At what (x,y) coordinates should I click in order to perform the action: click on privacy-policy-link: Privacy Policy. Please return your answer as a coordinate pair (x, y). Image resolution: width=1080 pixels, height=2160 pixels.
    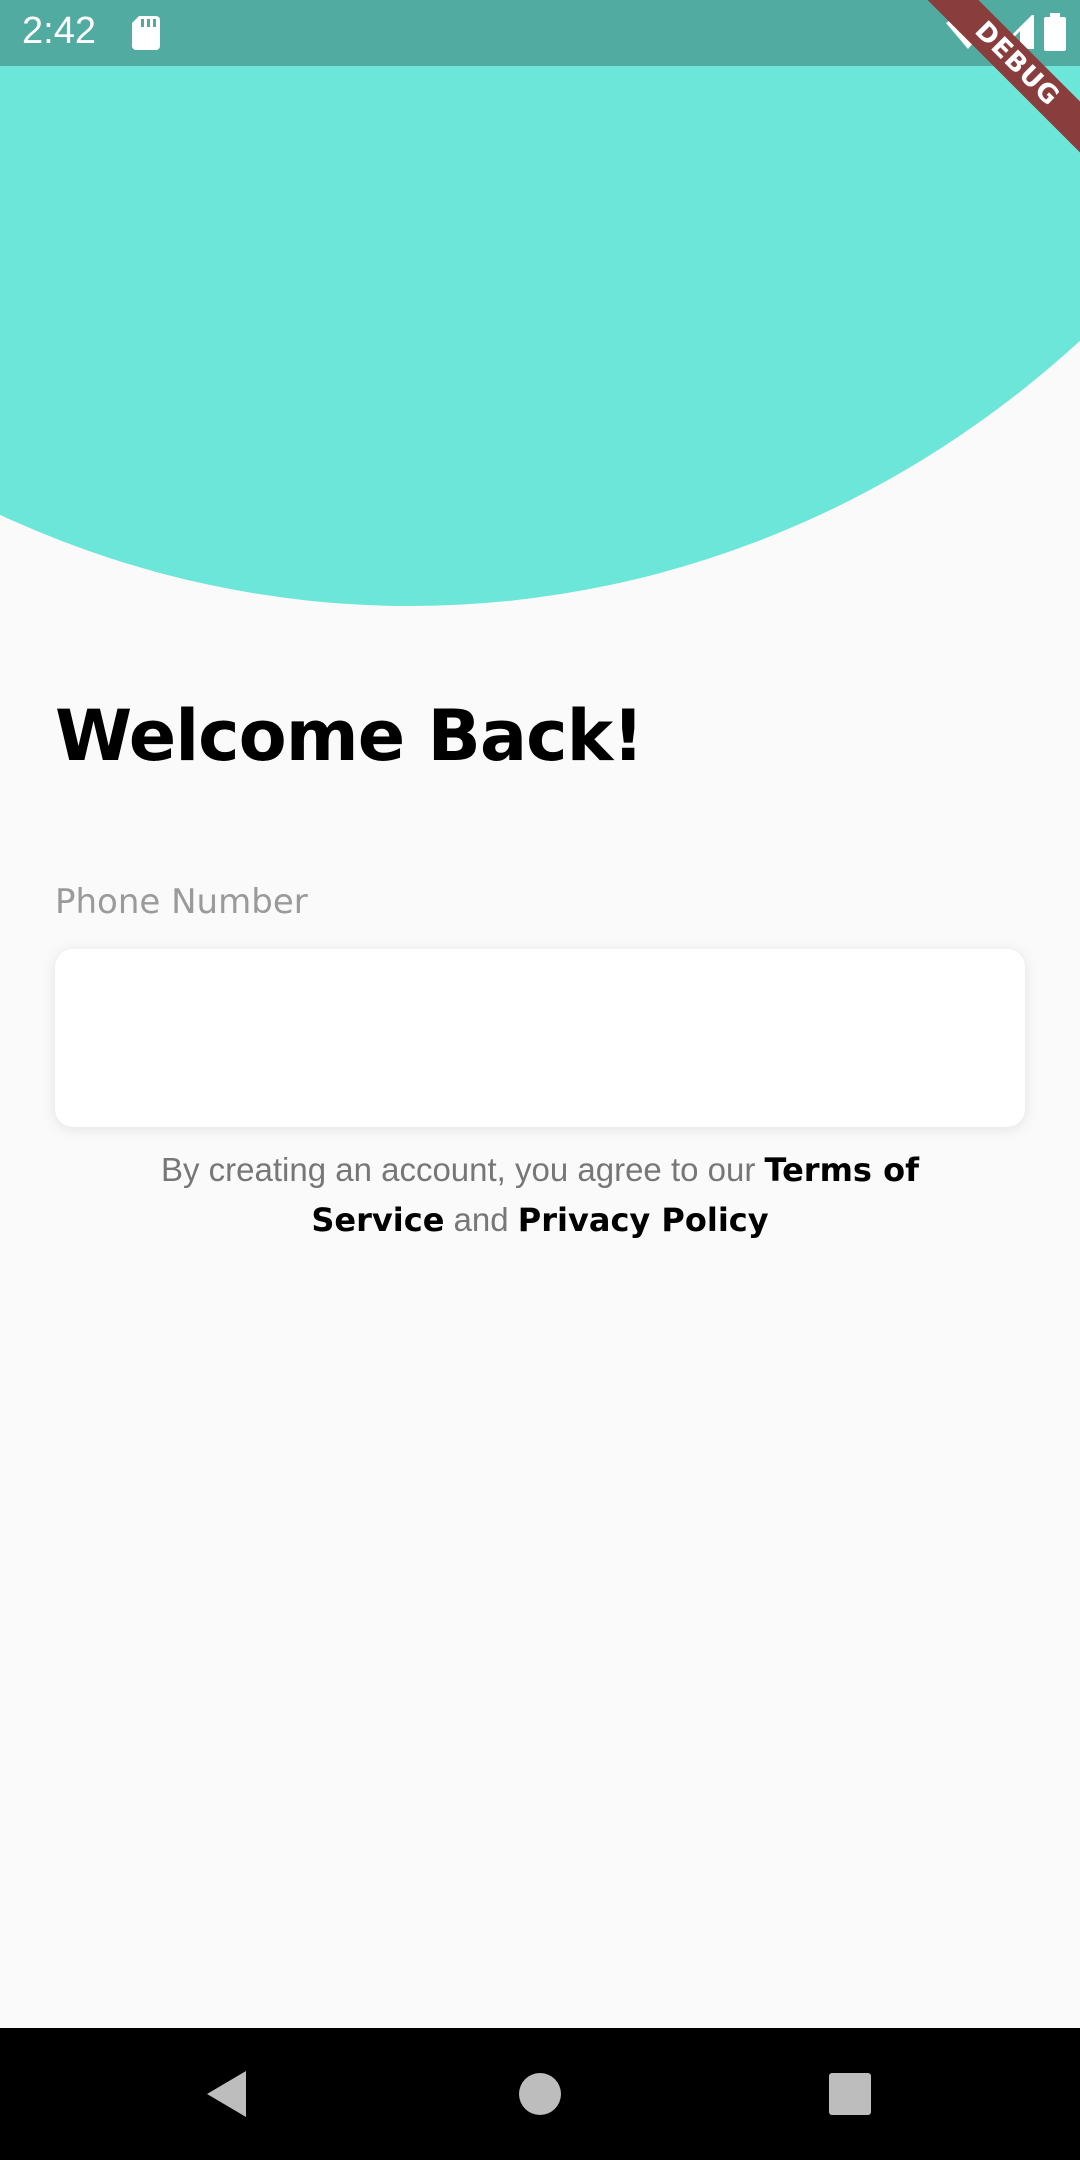
    Looking at the image, I should click on (643, 1220).